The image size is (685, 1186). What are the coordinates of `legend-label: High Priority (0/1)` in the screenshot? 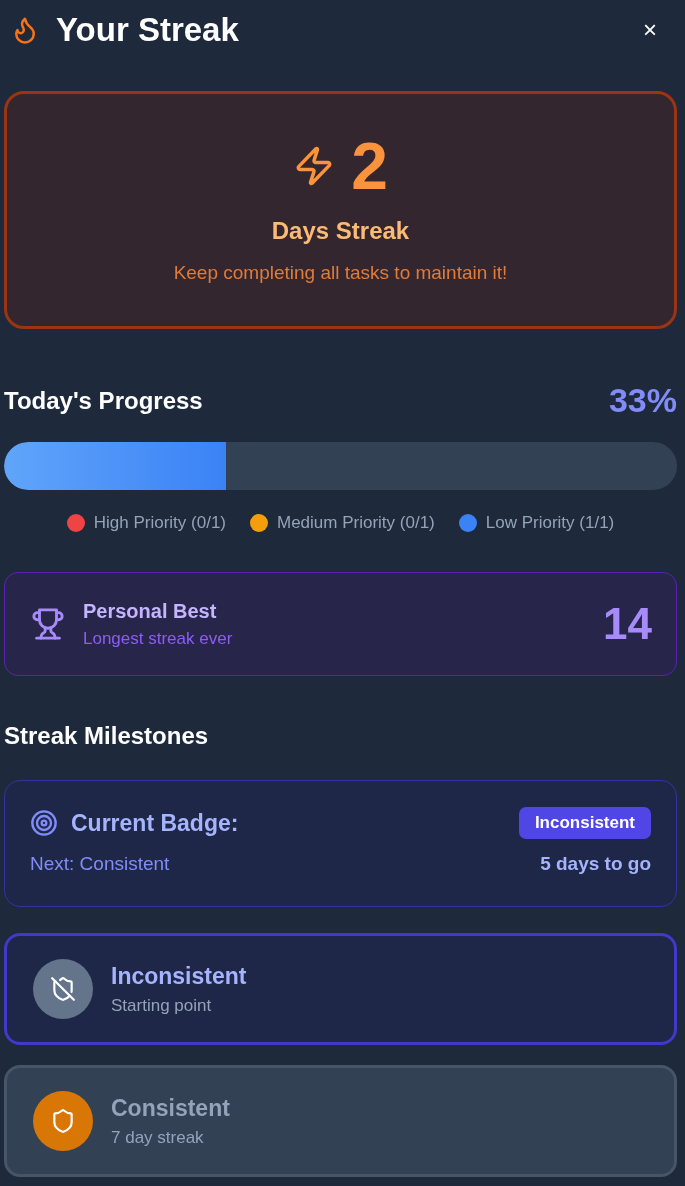 It's located at (159, 523).